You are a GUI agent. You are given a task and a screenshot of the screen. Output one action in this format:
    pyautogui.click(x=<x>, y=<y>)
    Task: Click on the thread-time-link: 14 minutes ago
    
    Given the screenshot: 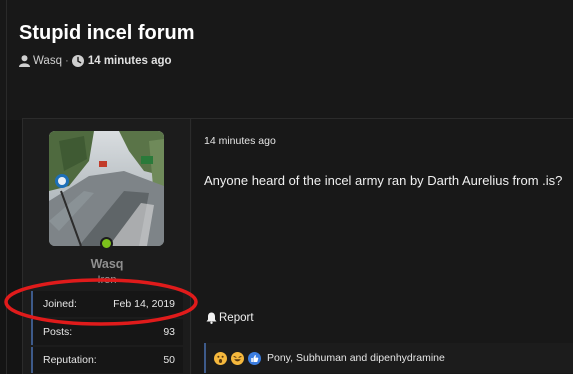 What is the action you would take?
    pyautogui.click(x=130, y=61)
    